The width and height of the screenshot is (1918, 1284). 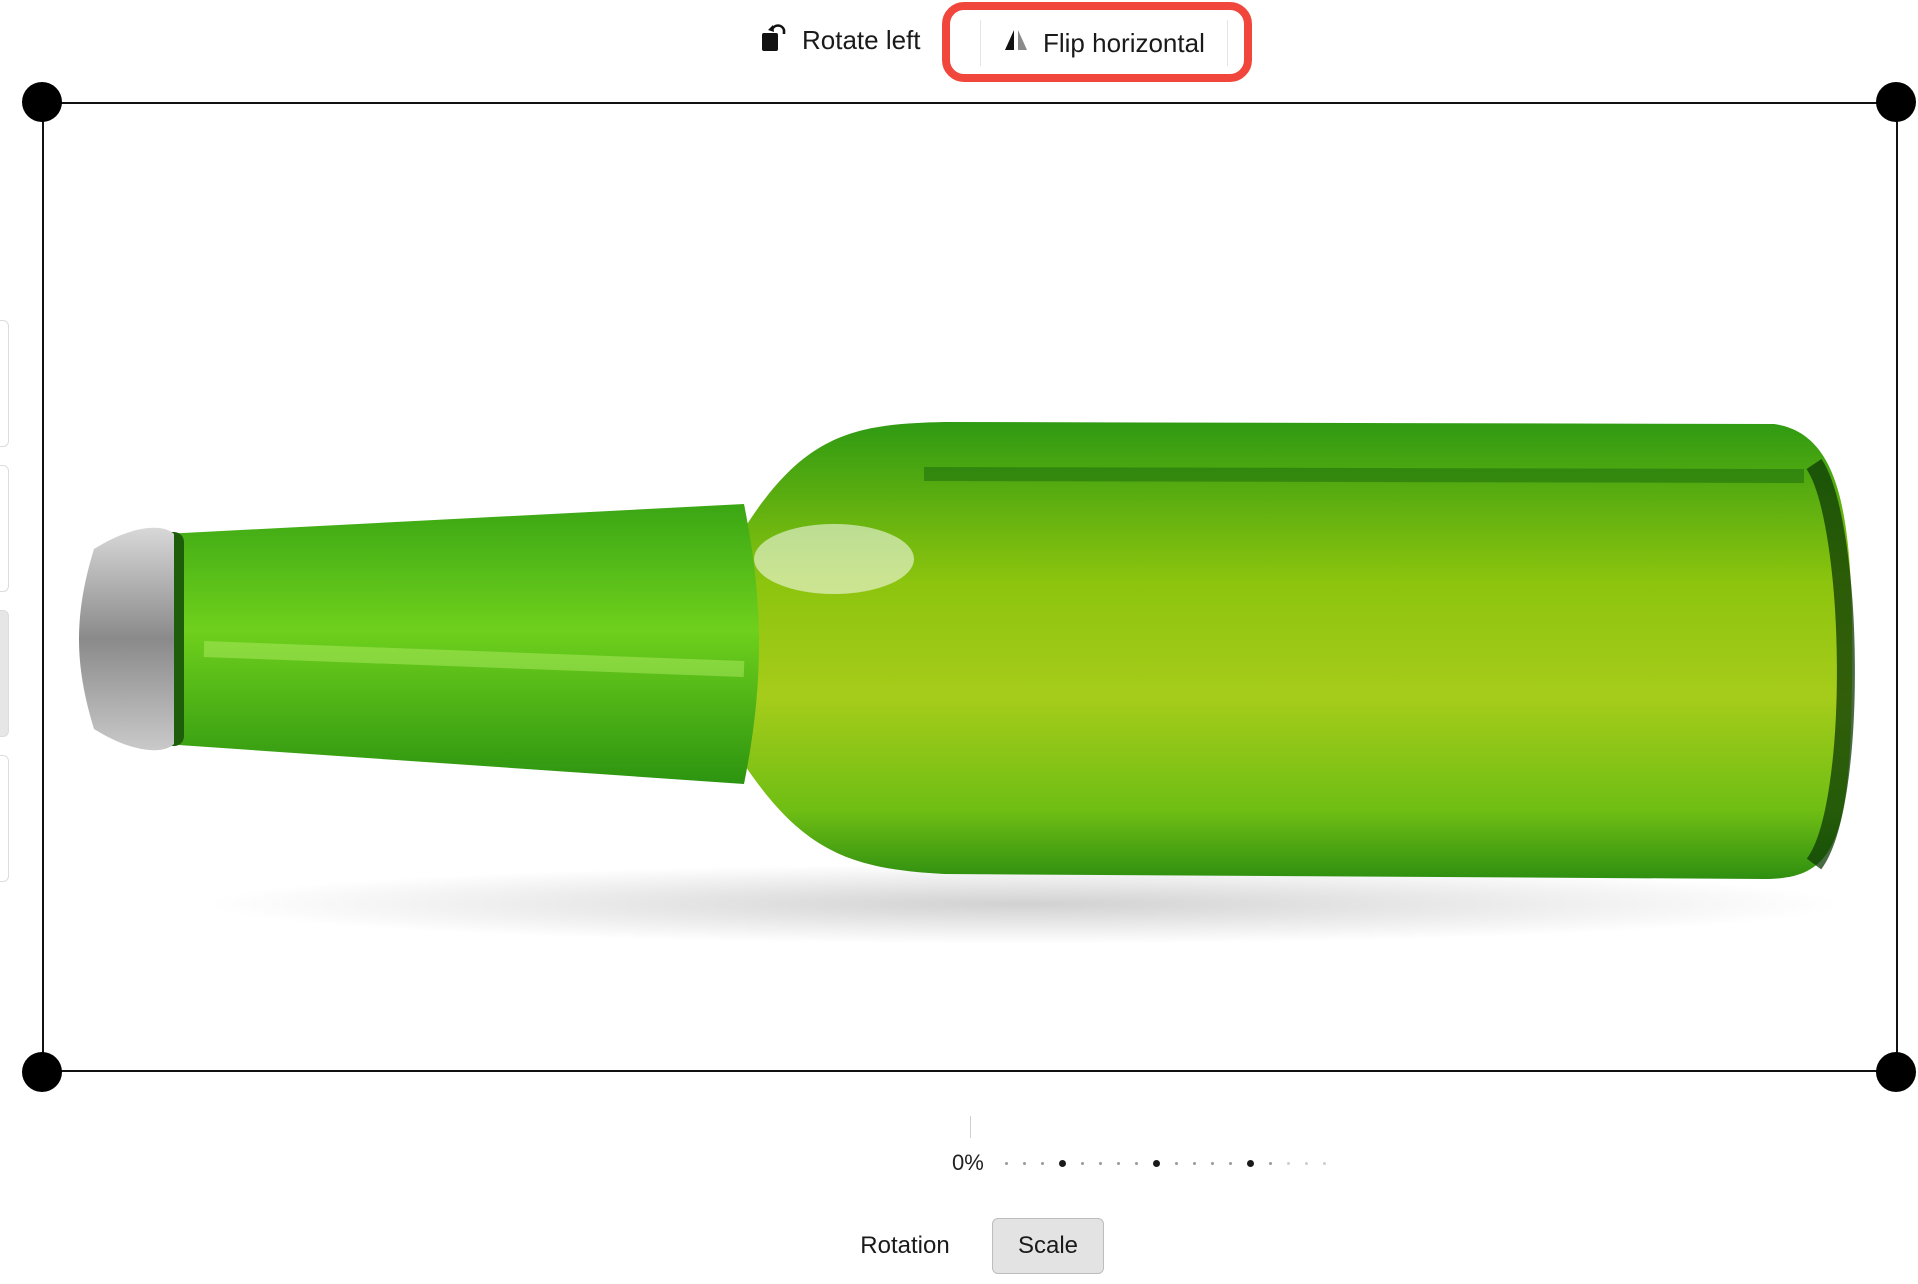 I want to click on slider-value-label: 0%, so click(x=968, y=1162).